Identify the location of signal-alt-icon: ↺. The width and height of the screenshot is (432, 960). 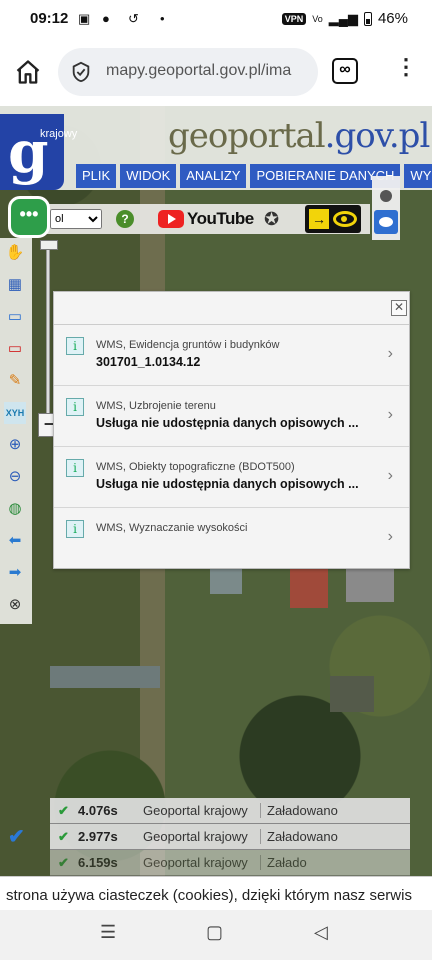
(133, 18).